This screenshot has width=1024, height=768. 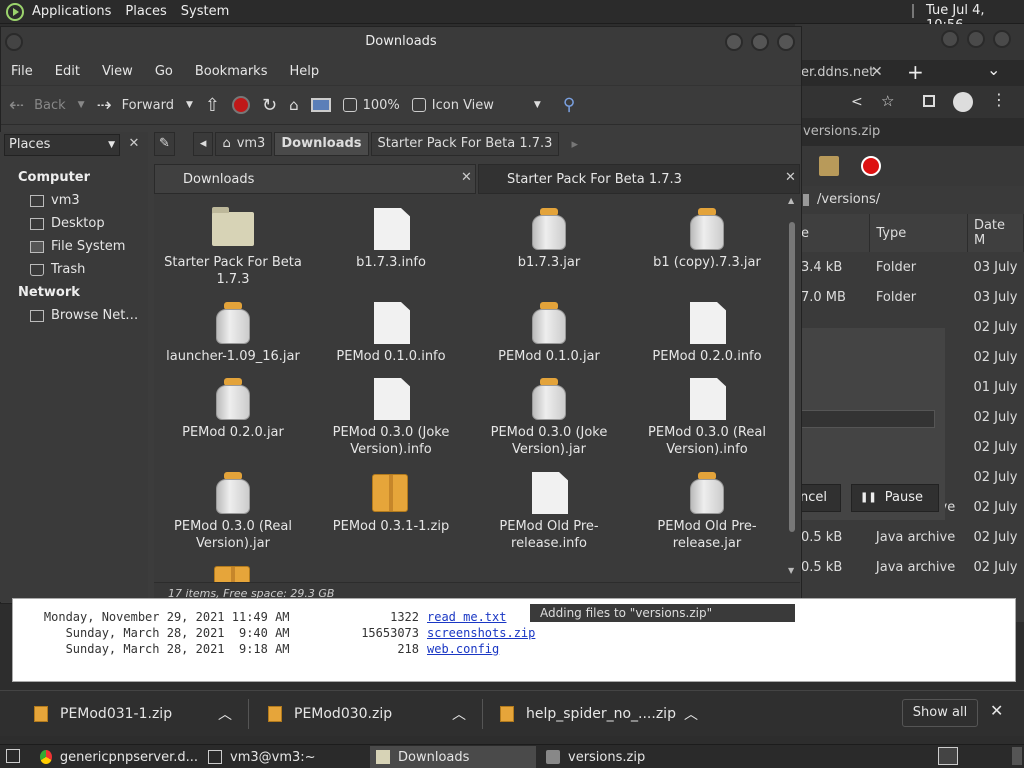 I want to click on pause-button: ❚❚ Pause, so click(x=895, y=498).